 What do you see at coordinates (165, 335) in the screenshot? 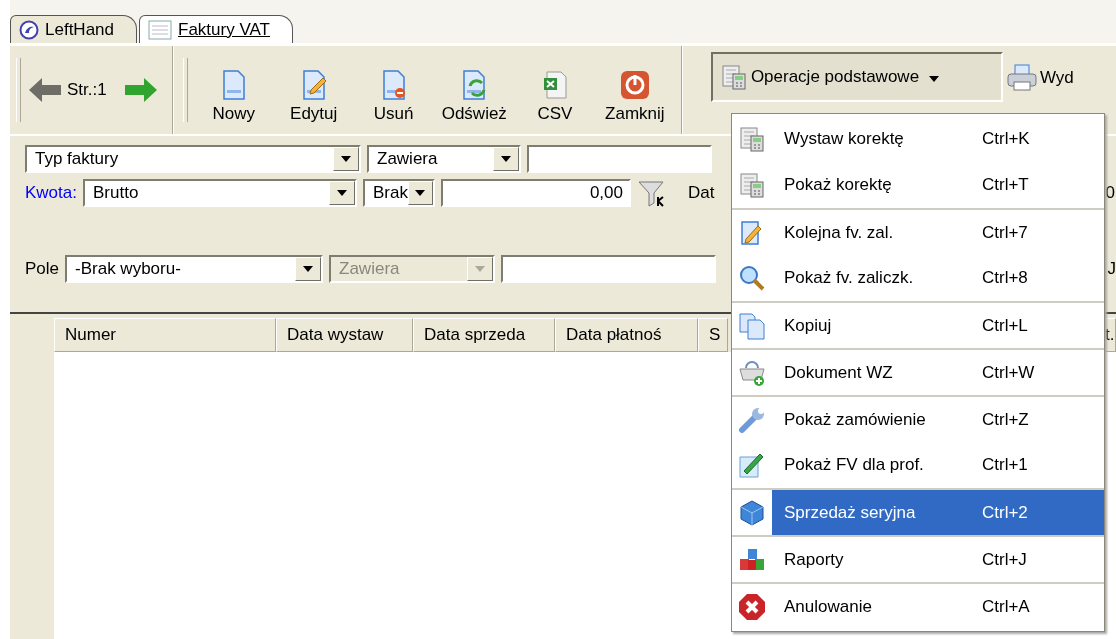
I see `column-header: Numer` at bounding box center [165, 335].